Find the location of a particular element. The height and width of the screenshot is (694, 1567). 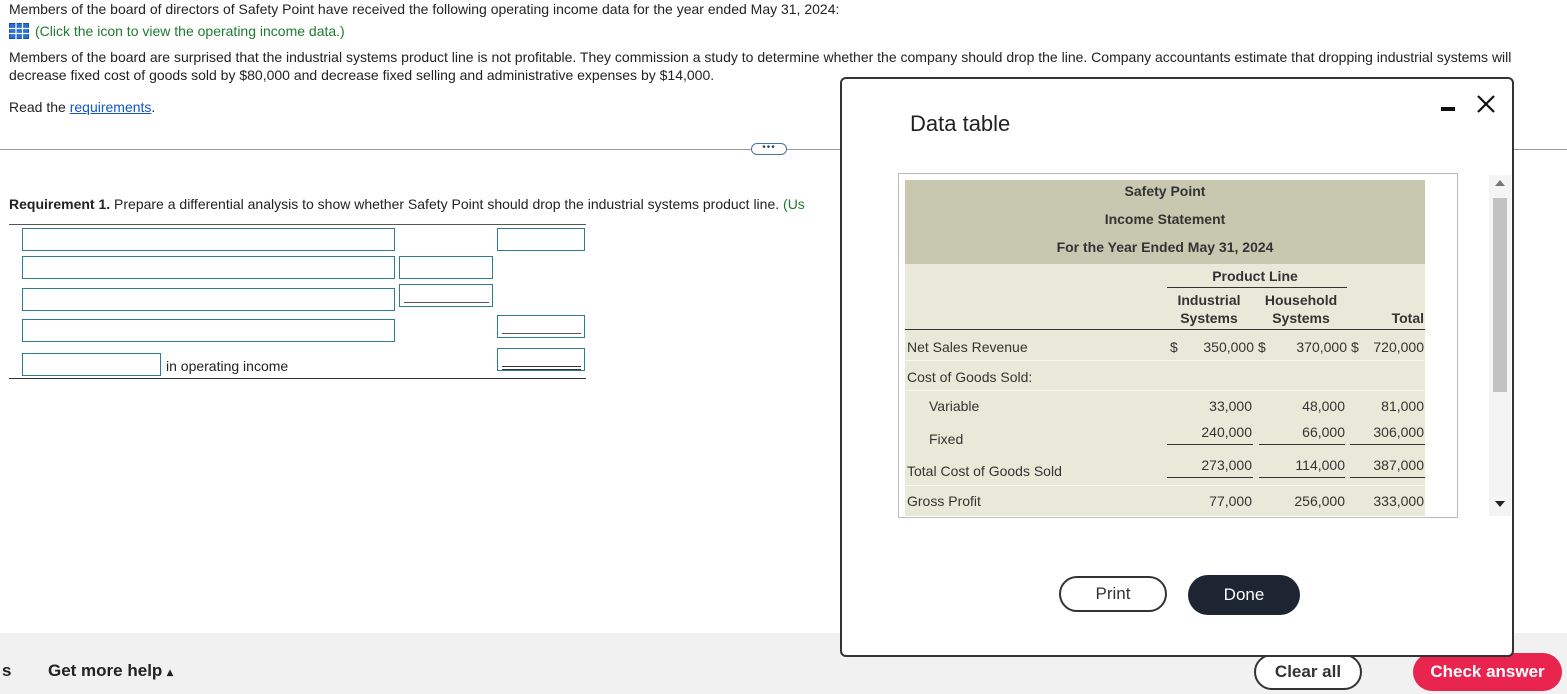

row-value: 273,000 is located at coordinates (1226, 465).